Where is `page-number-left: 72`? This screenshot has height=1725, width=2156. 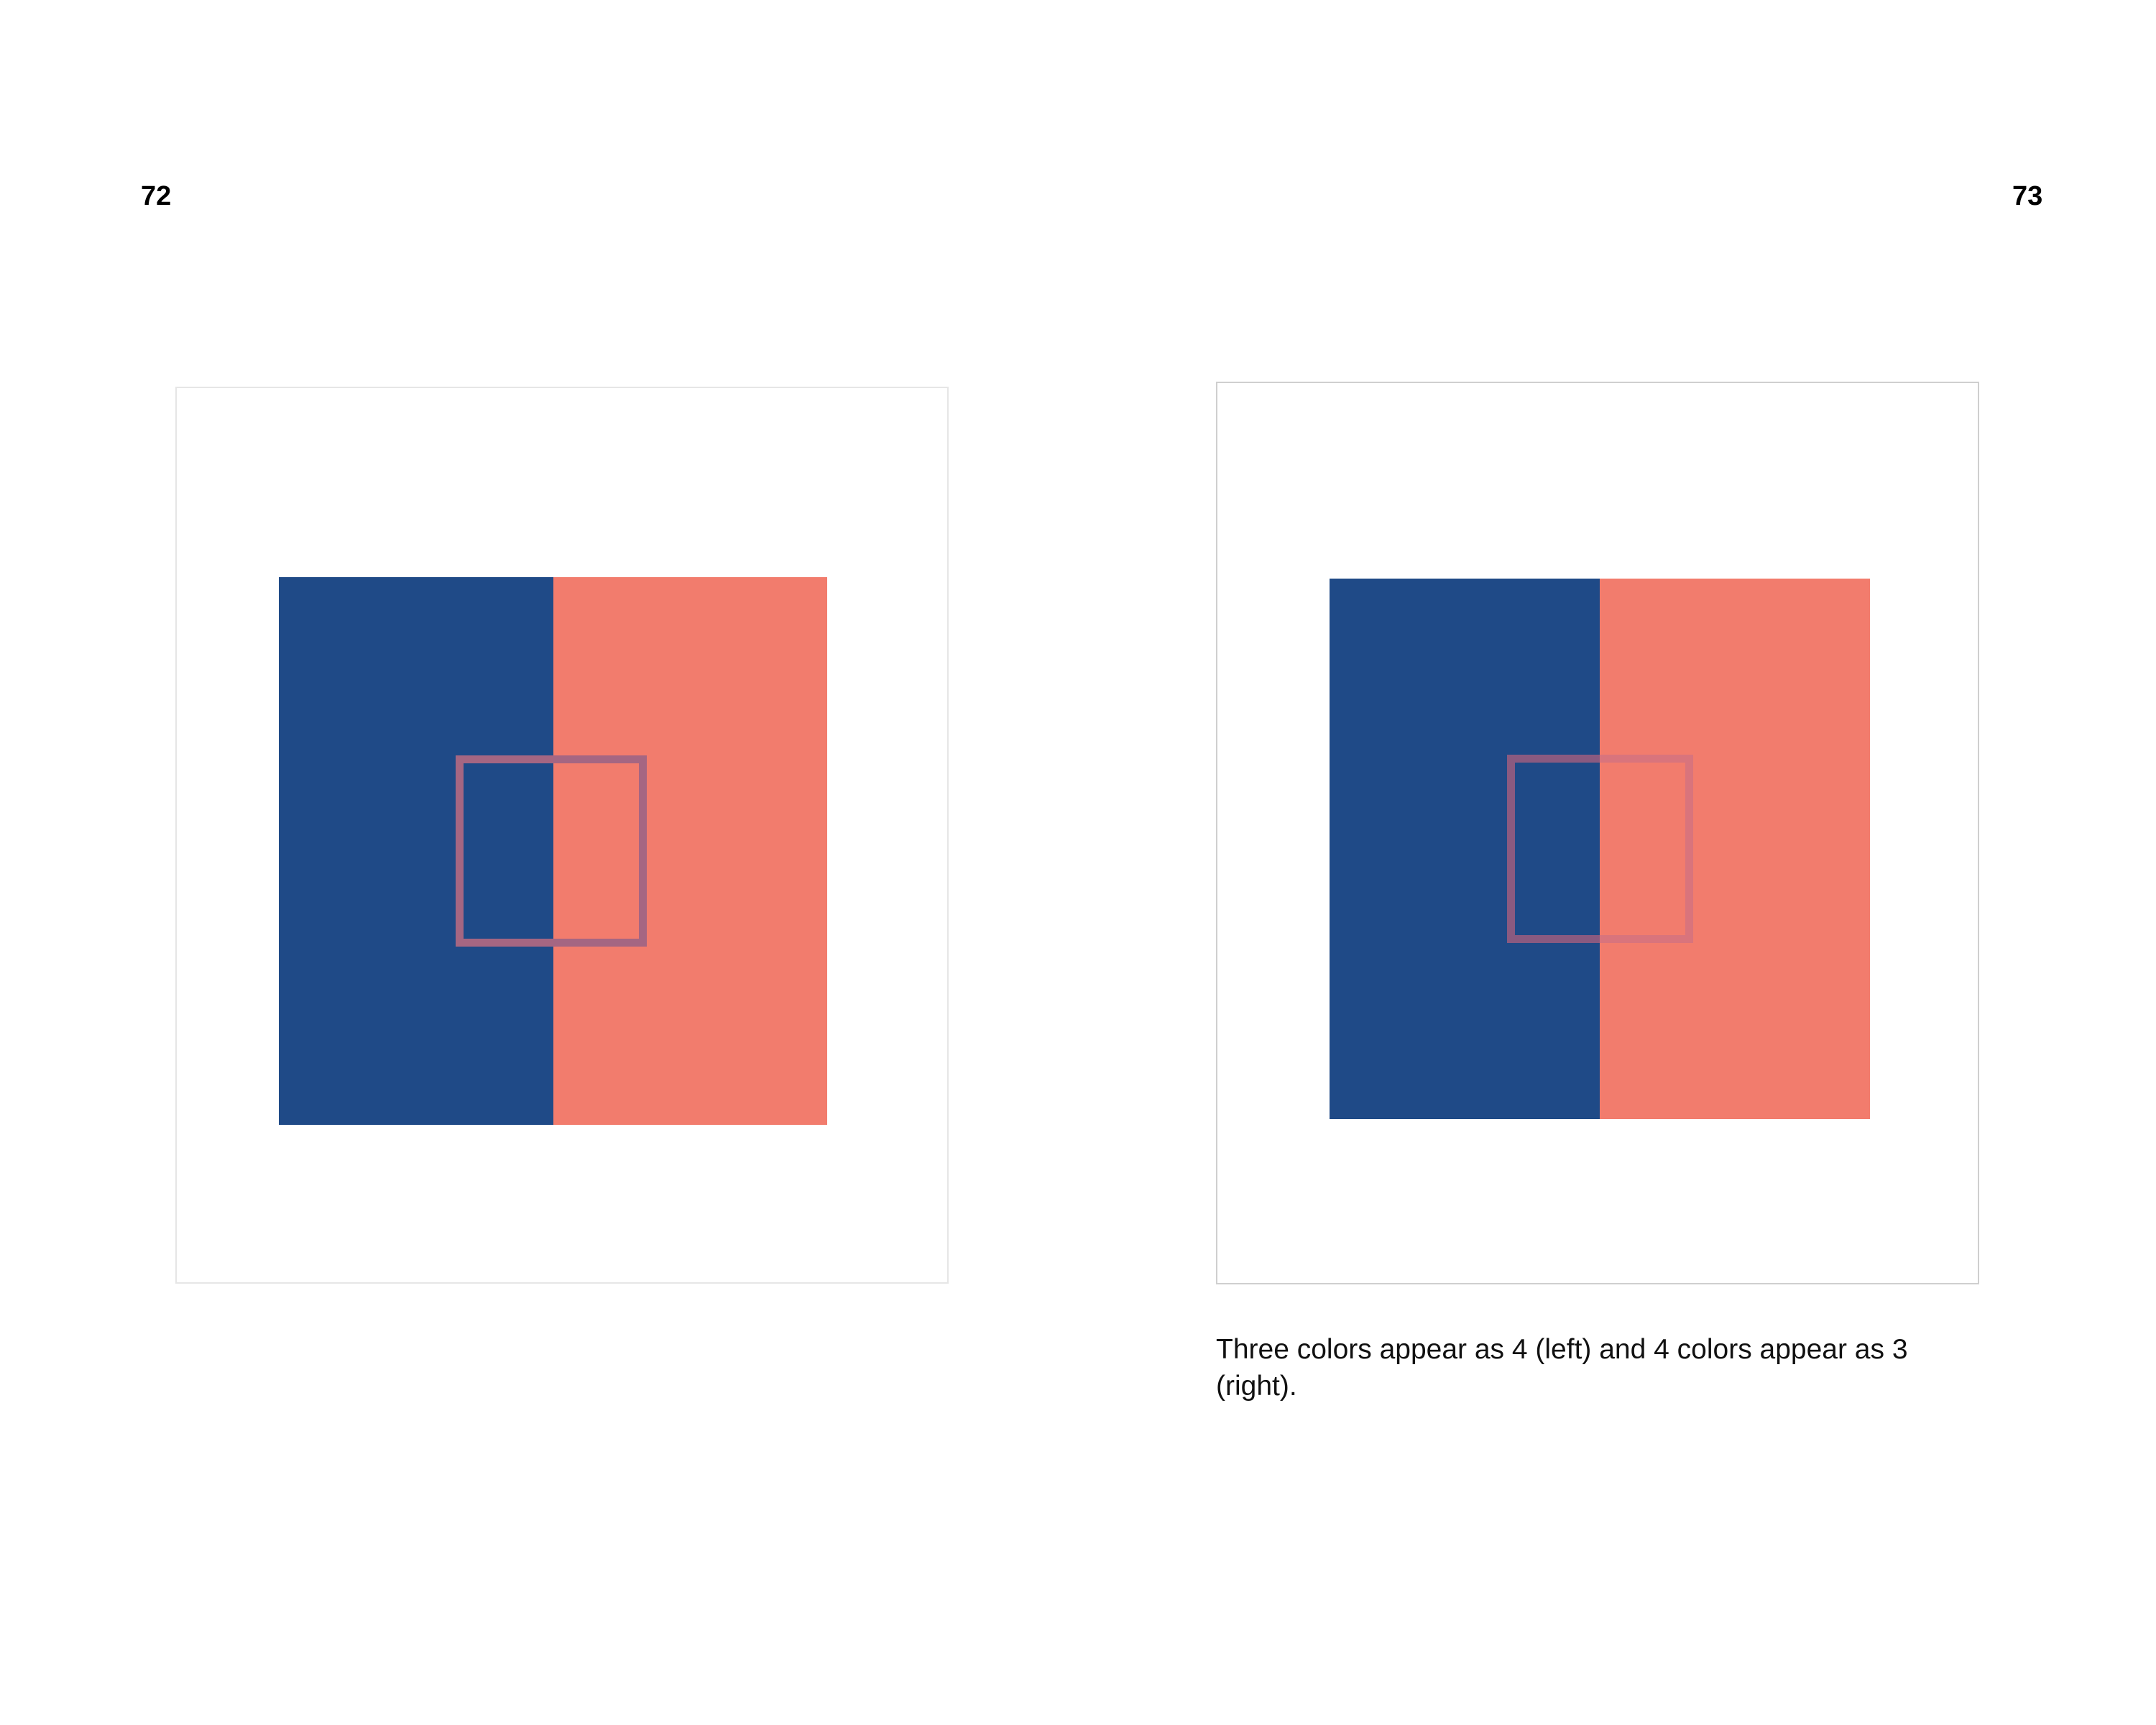
page-number-left: 72 is located at coordinates (157, 196).